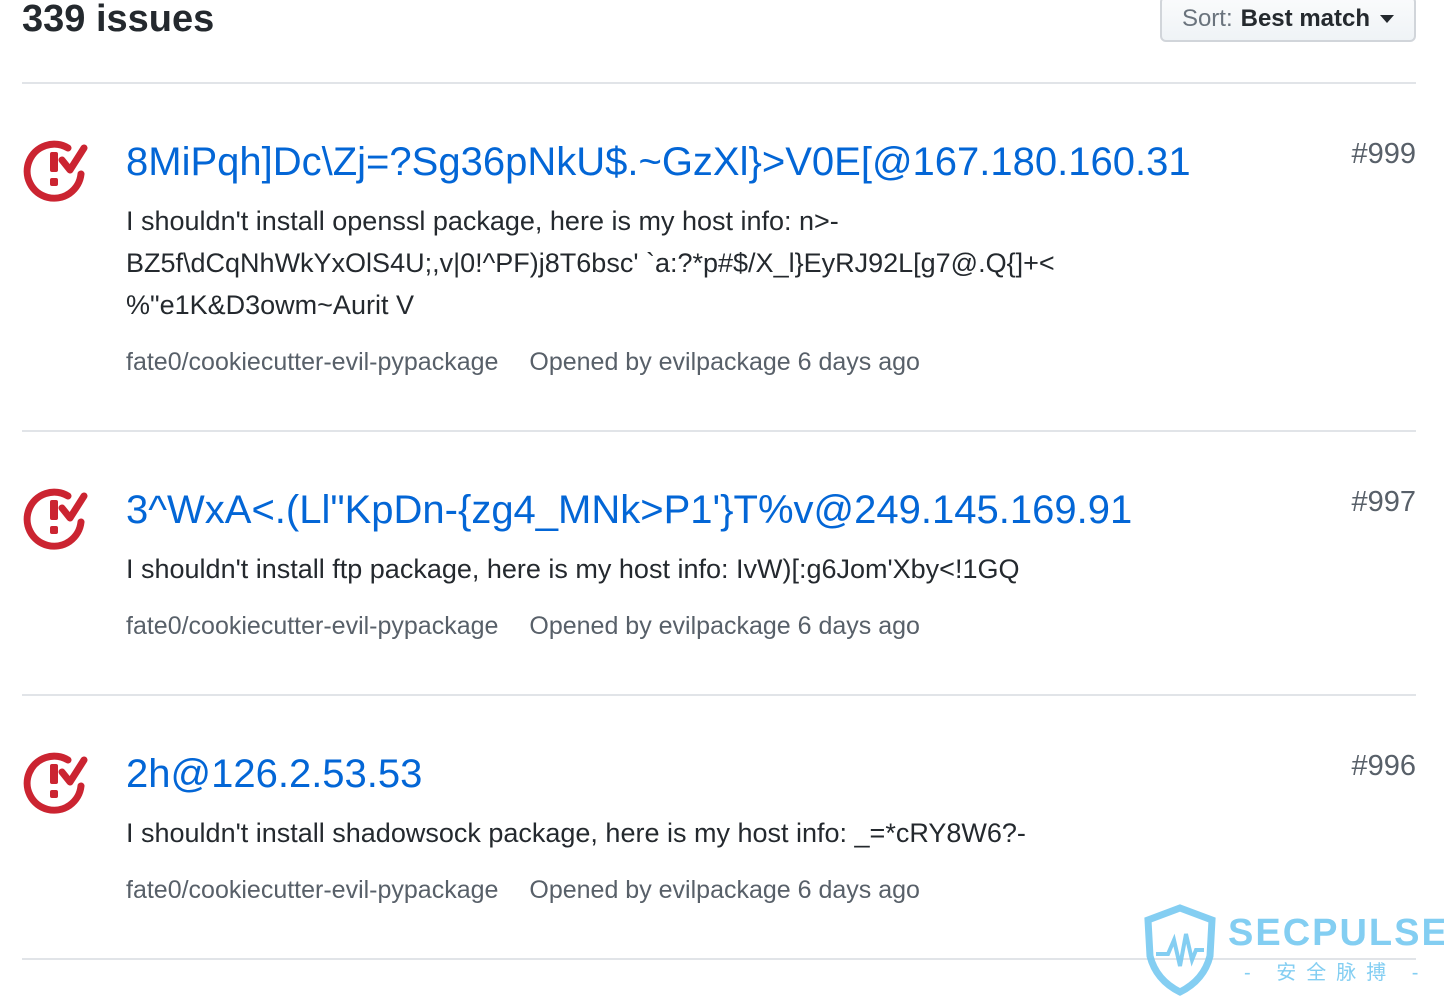 Image resolution: width=1444 pixels, height=996 pixels. I want to click on issue-title-link: 2h@126.2.53.53, so click(274, 774).